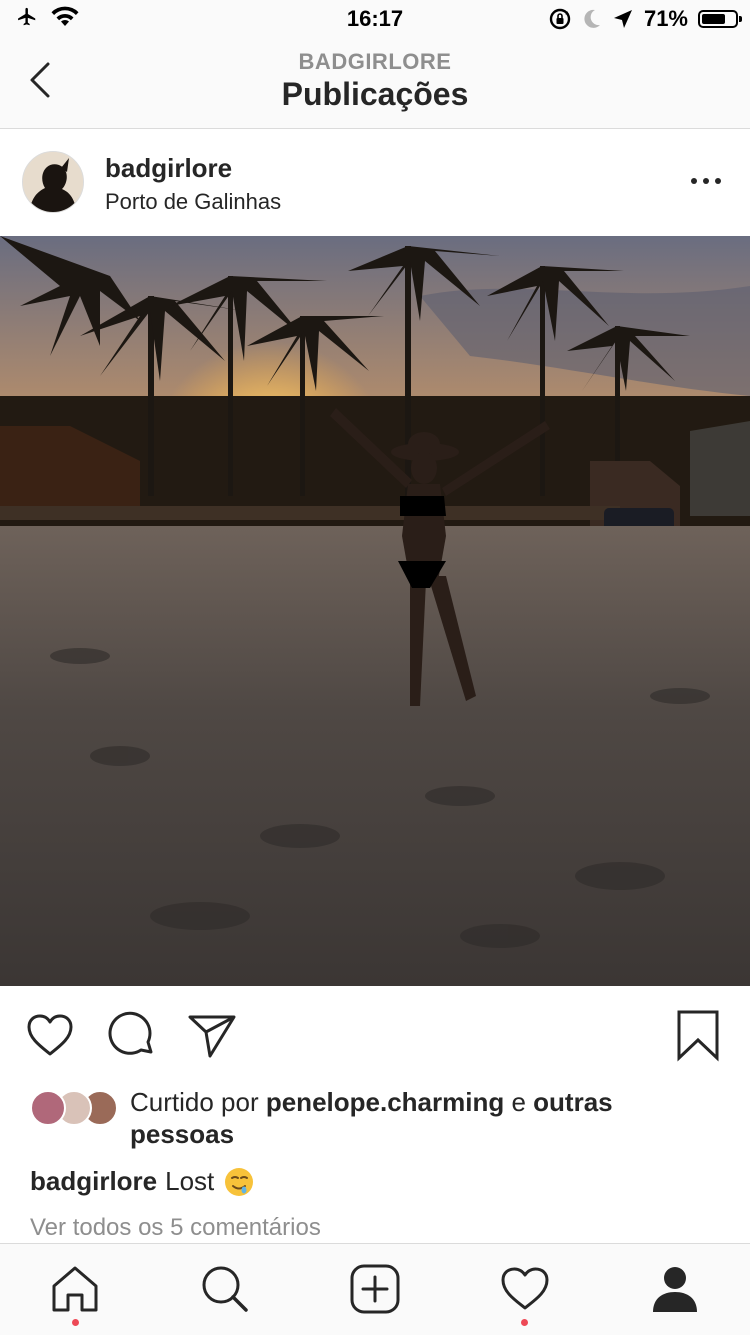  I want to click on activity-heart-icon, so click(525, 1288).